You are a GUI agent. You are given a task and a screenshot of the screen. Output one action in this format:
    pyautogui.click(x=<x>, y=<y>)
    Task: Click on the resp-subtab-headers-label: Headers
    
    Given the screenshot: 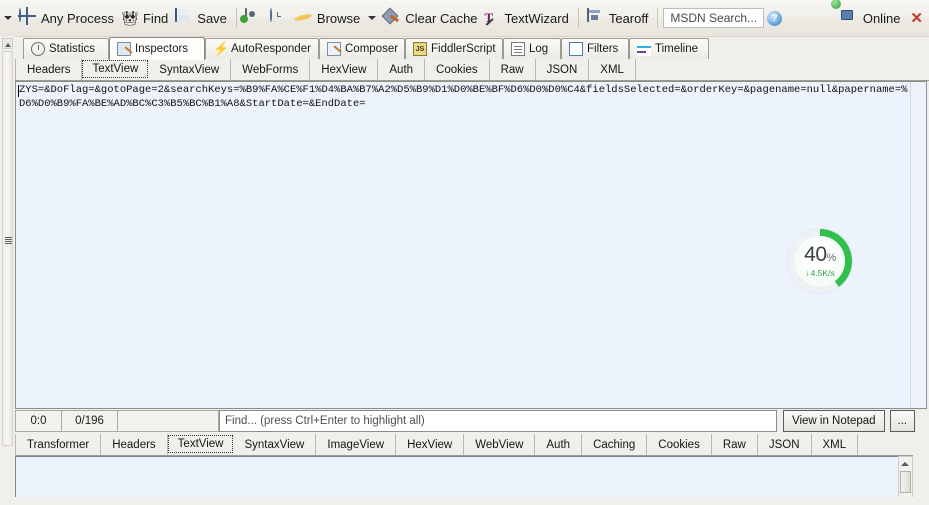 What is the action you would take?
    pyautogui.click(x=134, y=444)
    